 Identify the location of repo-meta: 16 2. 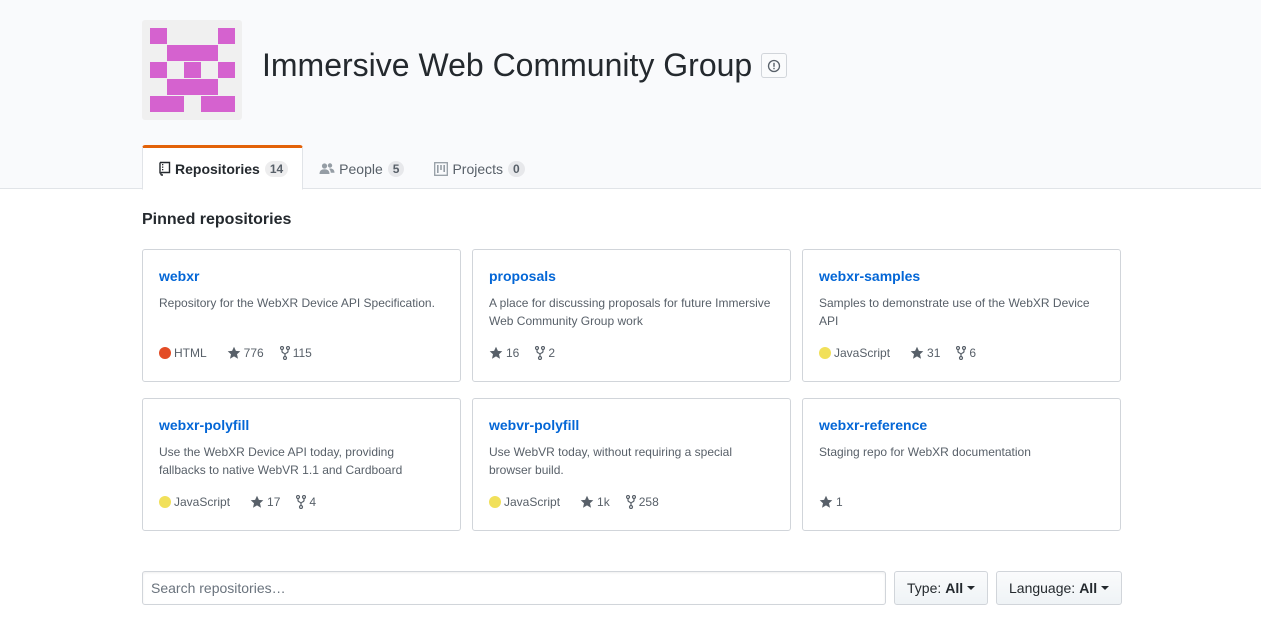
(530, 353).